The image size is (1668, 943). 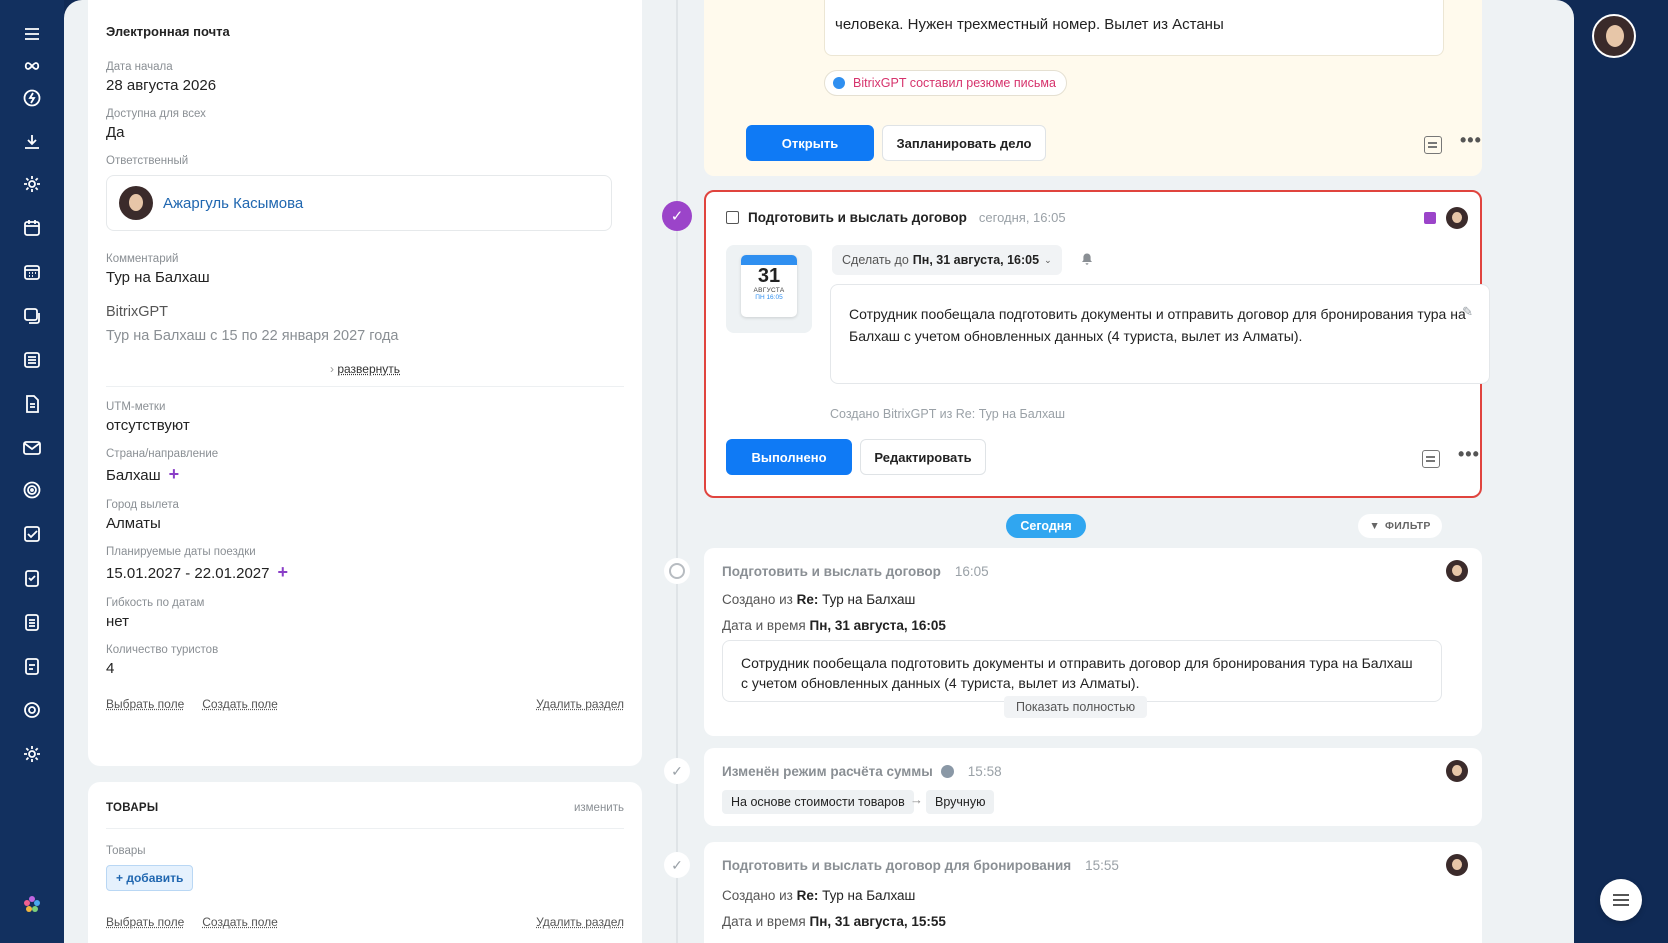 I want to click on settings-icon, so click(x=32, y=184).